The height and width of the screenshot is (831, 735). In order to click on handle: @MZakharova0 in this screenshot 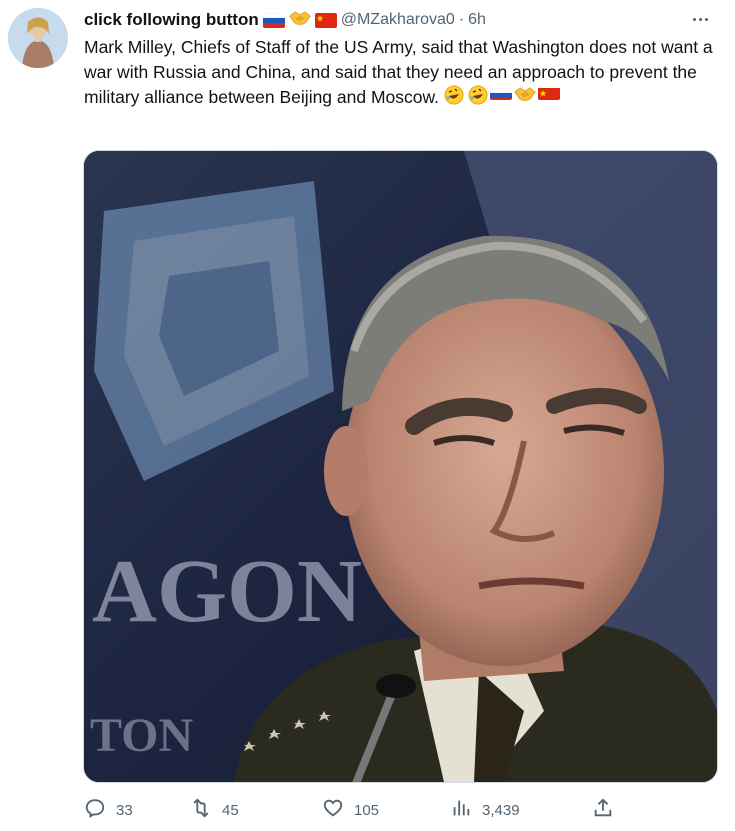, I will do `click(398, 20)`.